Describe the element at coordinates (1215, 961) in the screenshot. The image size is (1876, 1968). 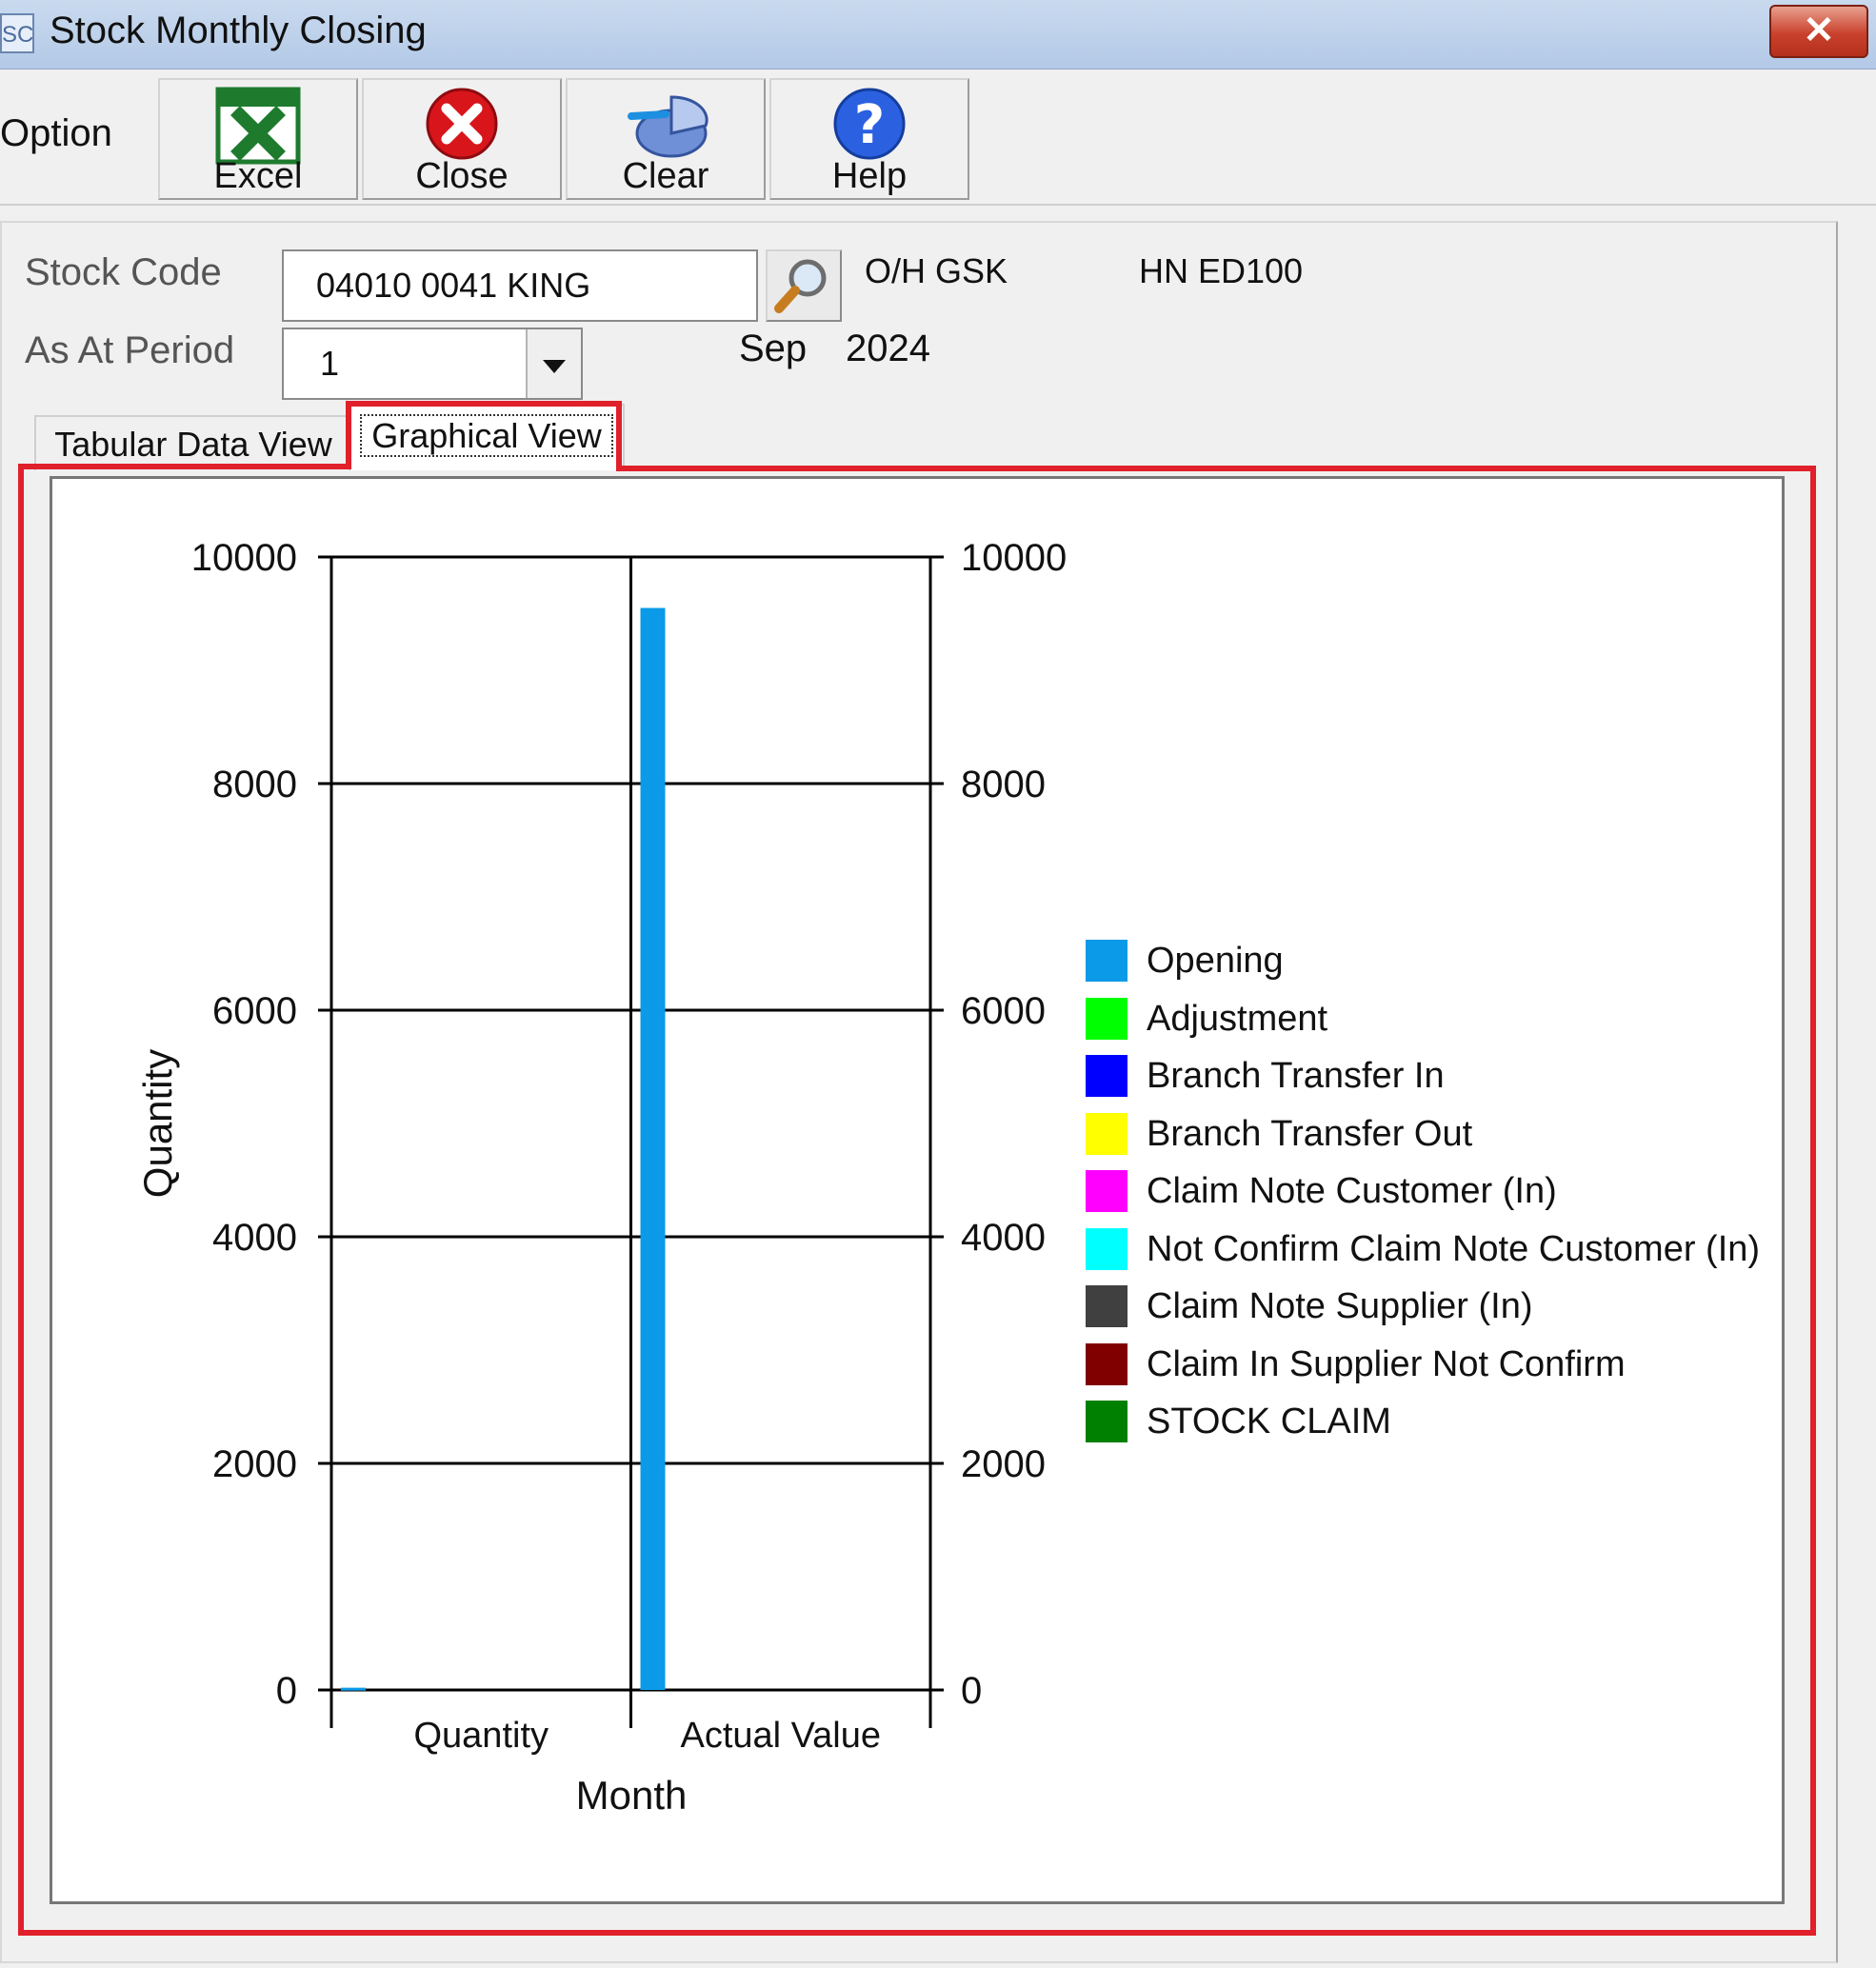
I see `legend-label: Opening` at that location.